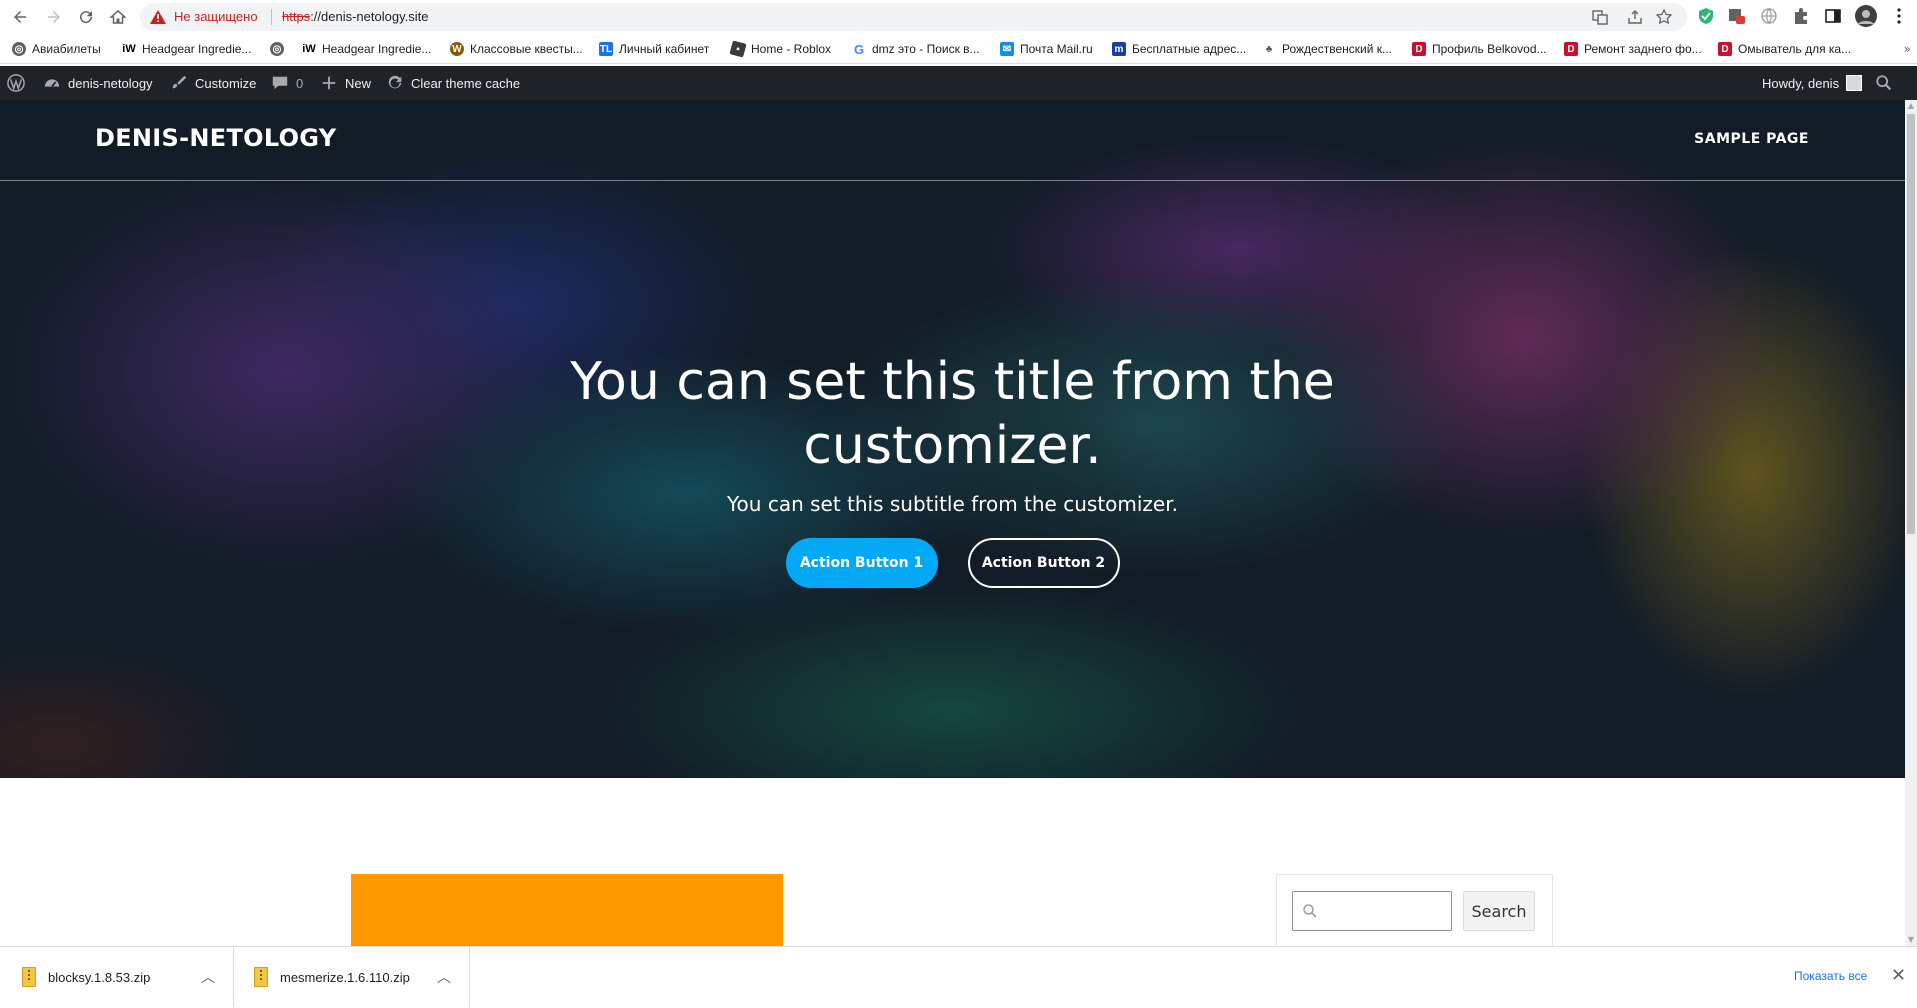 The width and height of the screenshot is (1917, 1008). I want to click on clear-cache-label: Clear theme cache, so click(466, 83).